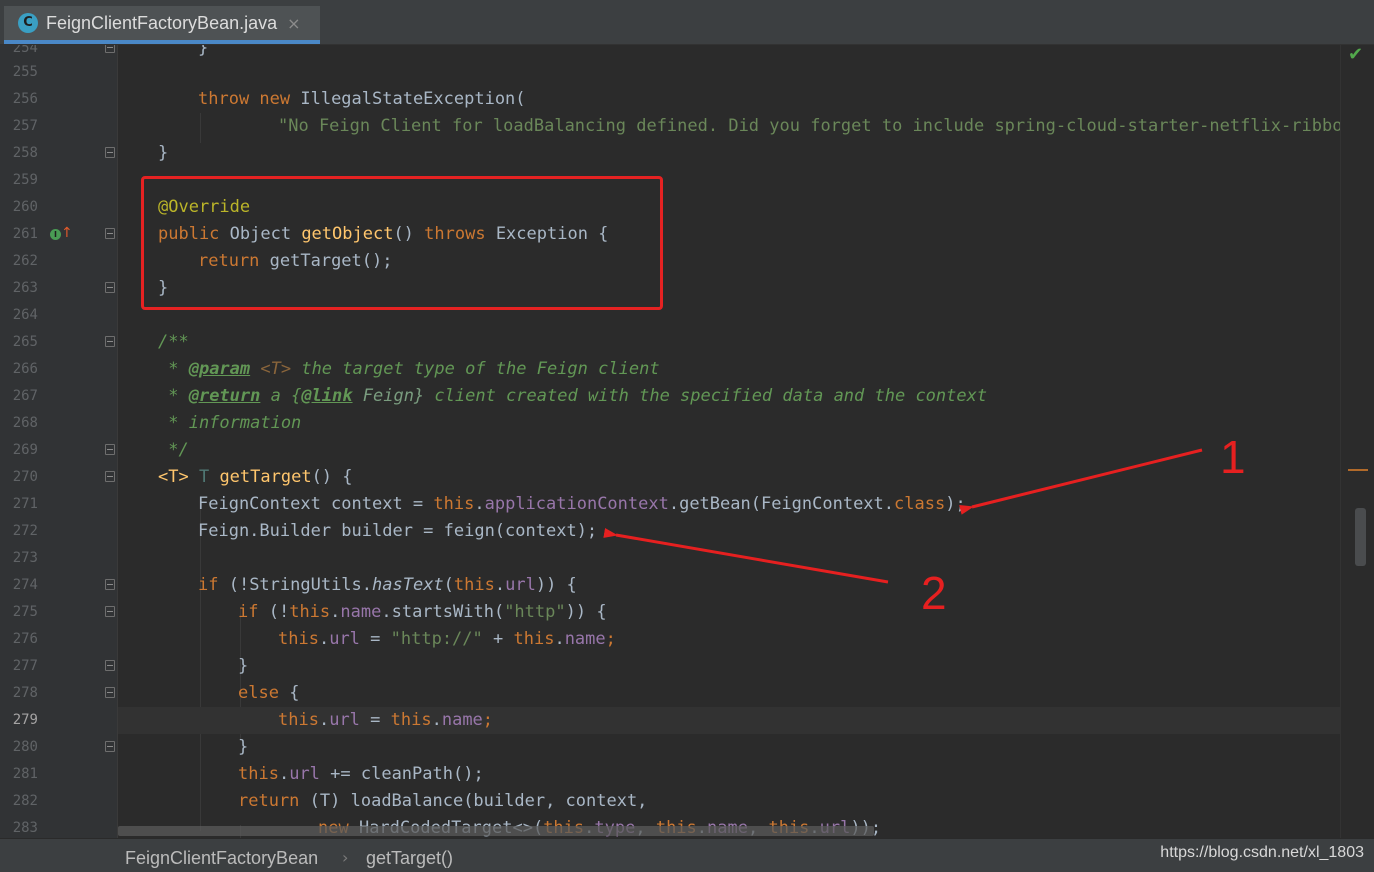 Image resolution: width=1374 pixels, height=872 pixels. Describe the element at coordinates (1233, 457) in the screenshot. I see `annotation-label-1: 1` at that location.